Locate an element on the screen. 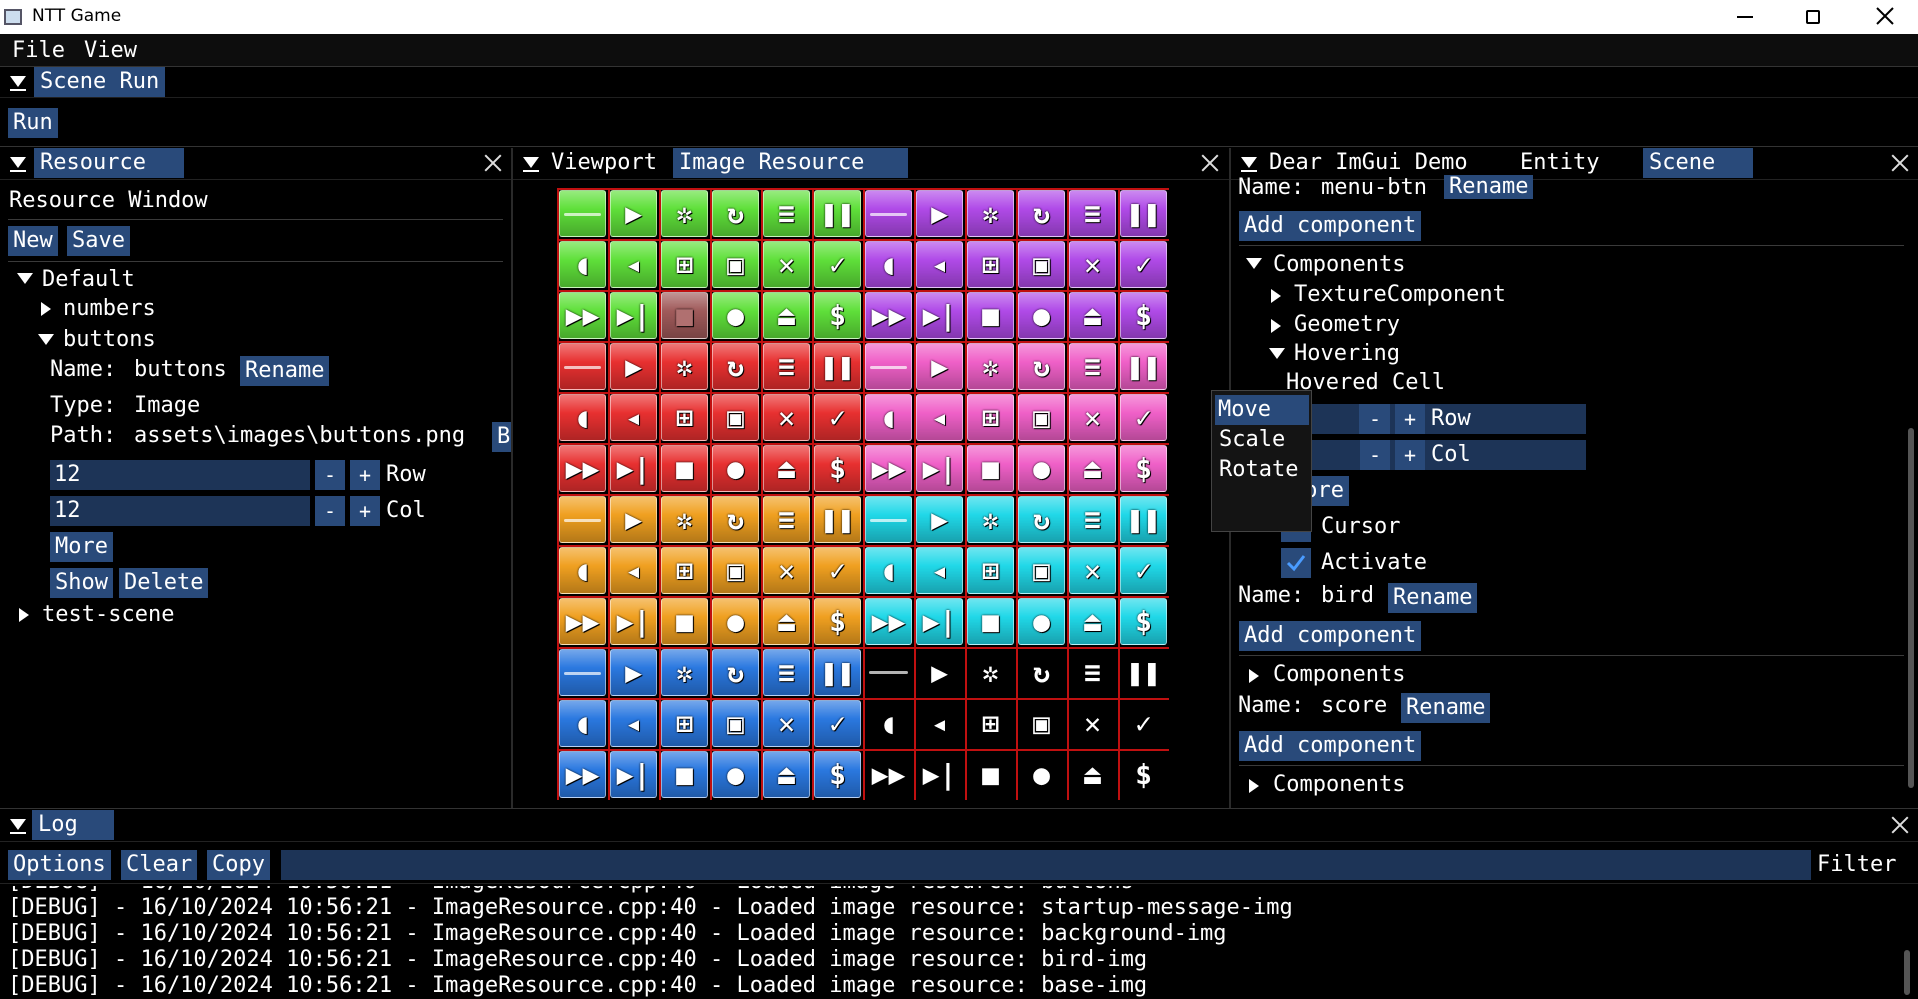 Image resolution: width=1918 pixels, height=999 pixels. entity-name-value: score is located at coordinates (1354, 705).